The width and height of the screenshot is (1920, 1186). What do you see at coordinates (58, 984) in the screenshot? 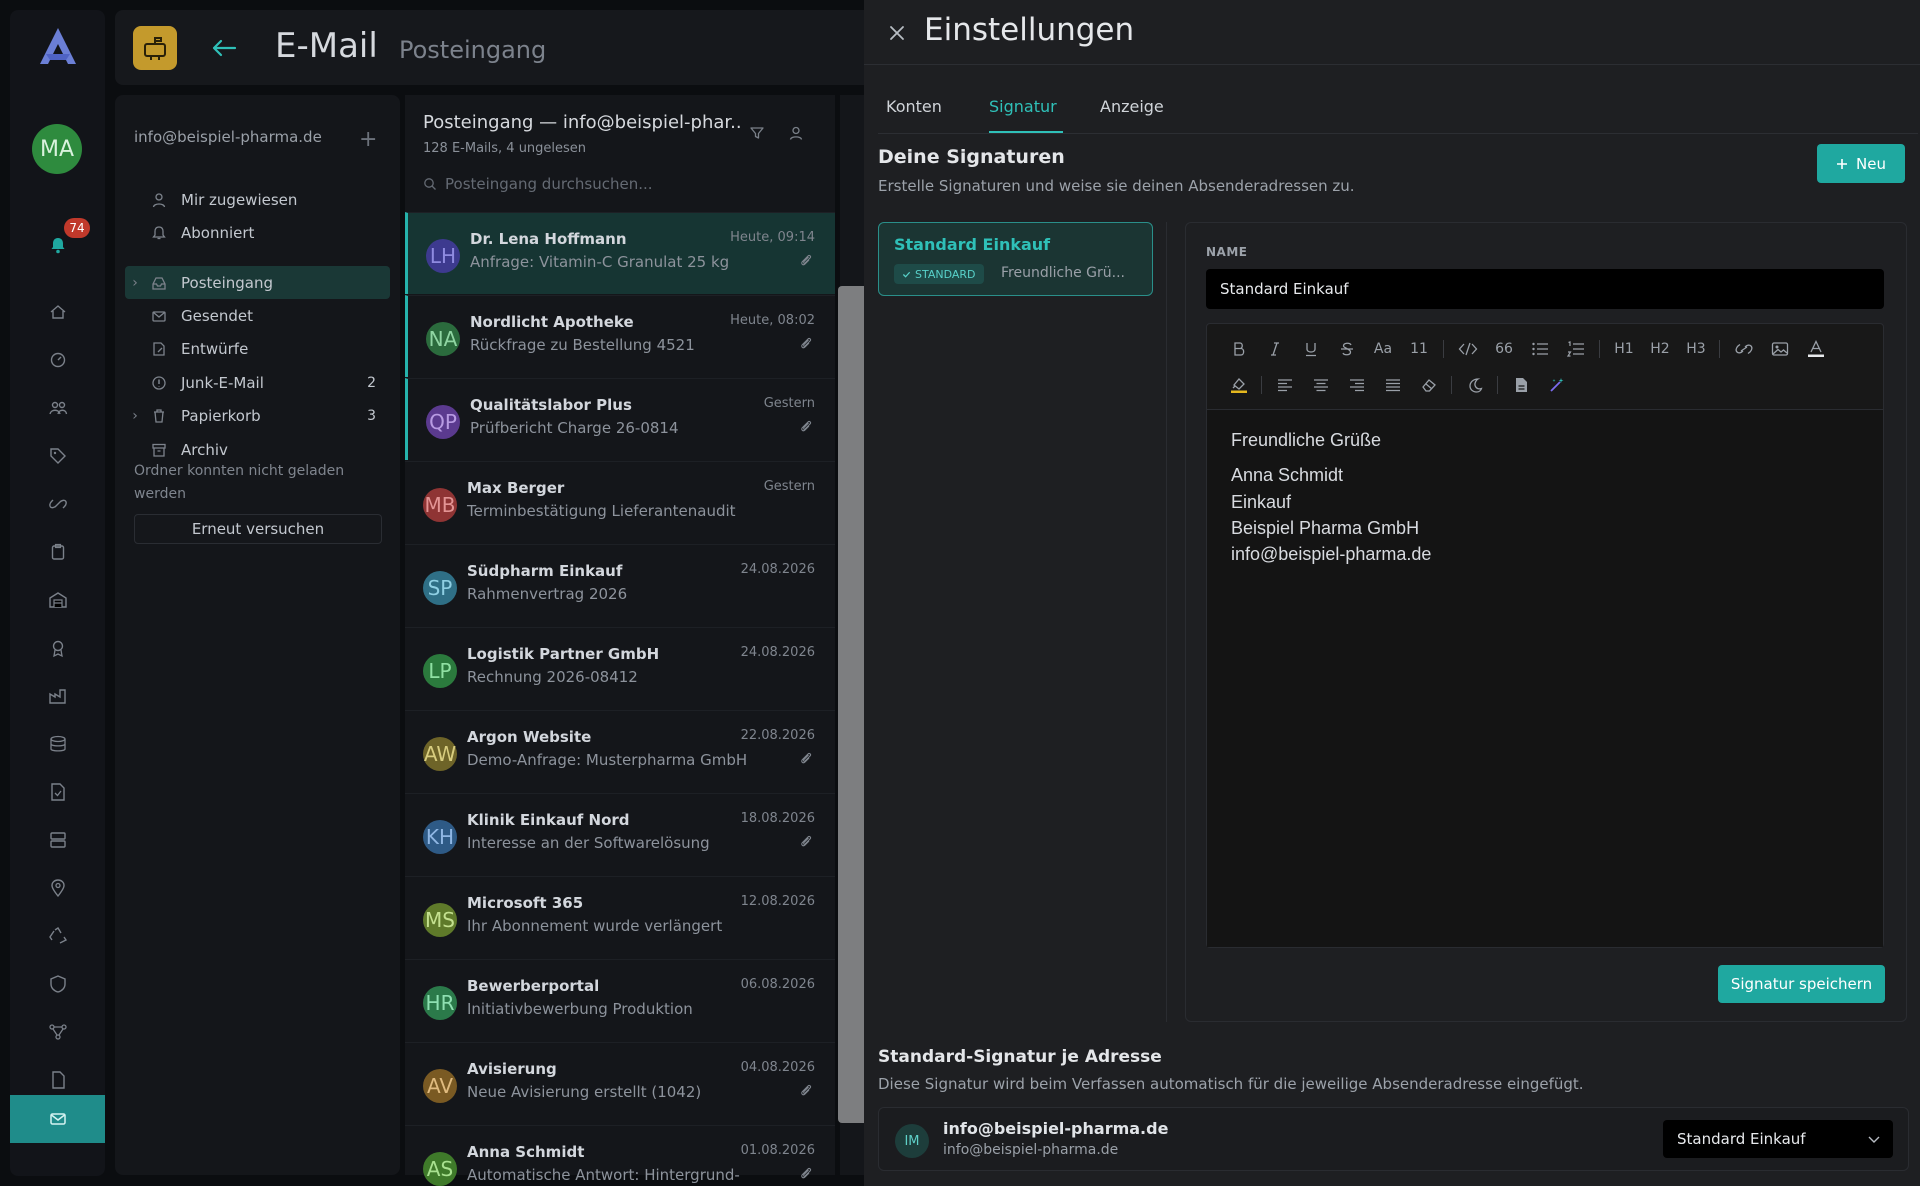
I see `shield-icon` at bounding box center [58, 984].